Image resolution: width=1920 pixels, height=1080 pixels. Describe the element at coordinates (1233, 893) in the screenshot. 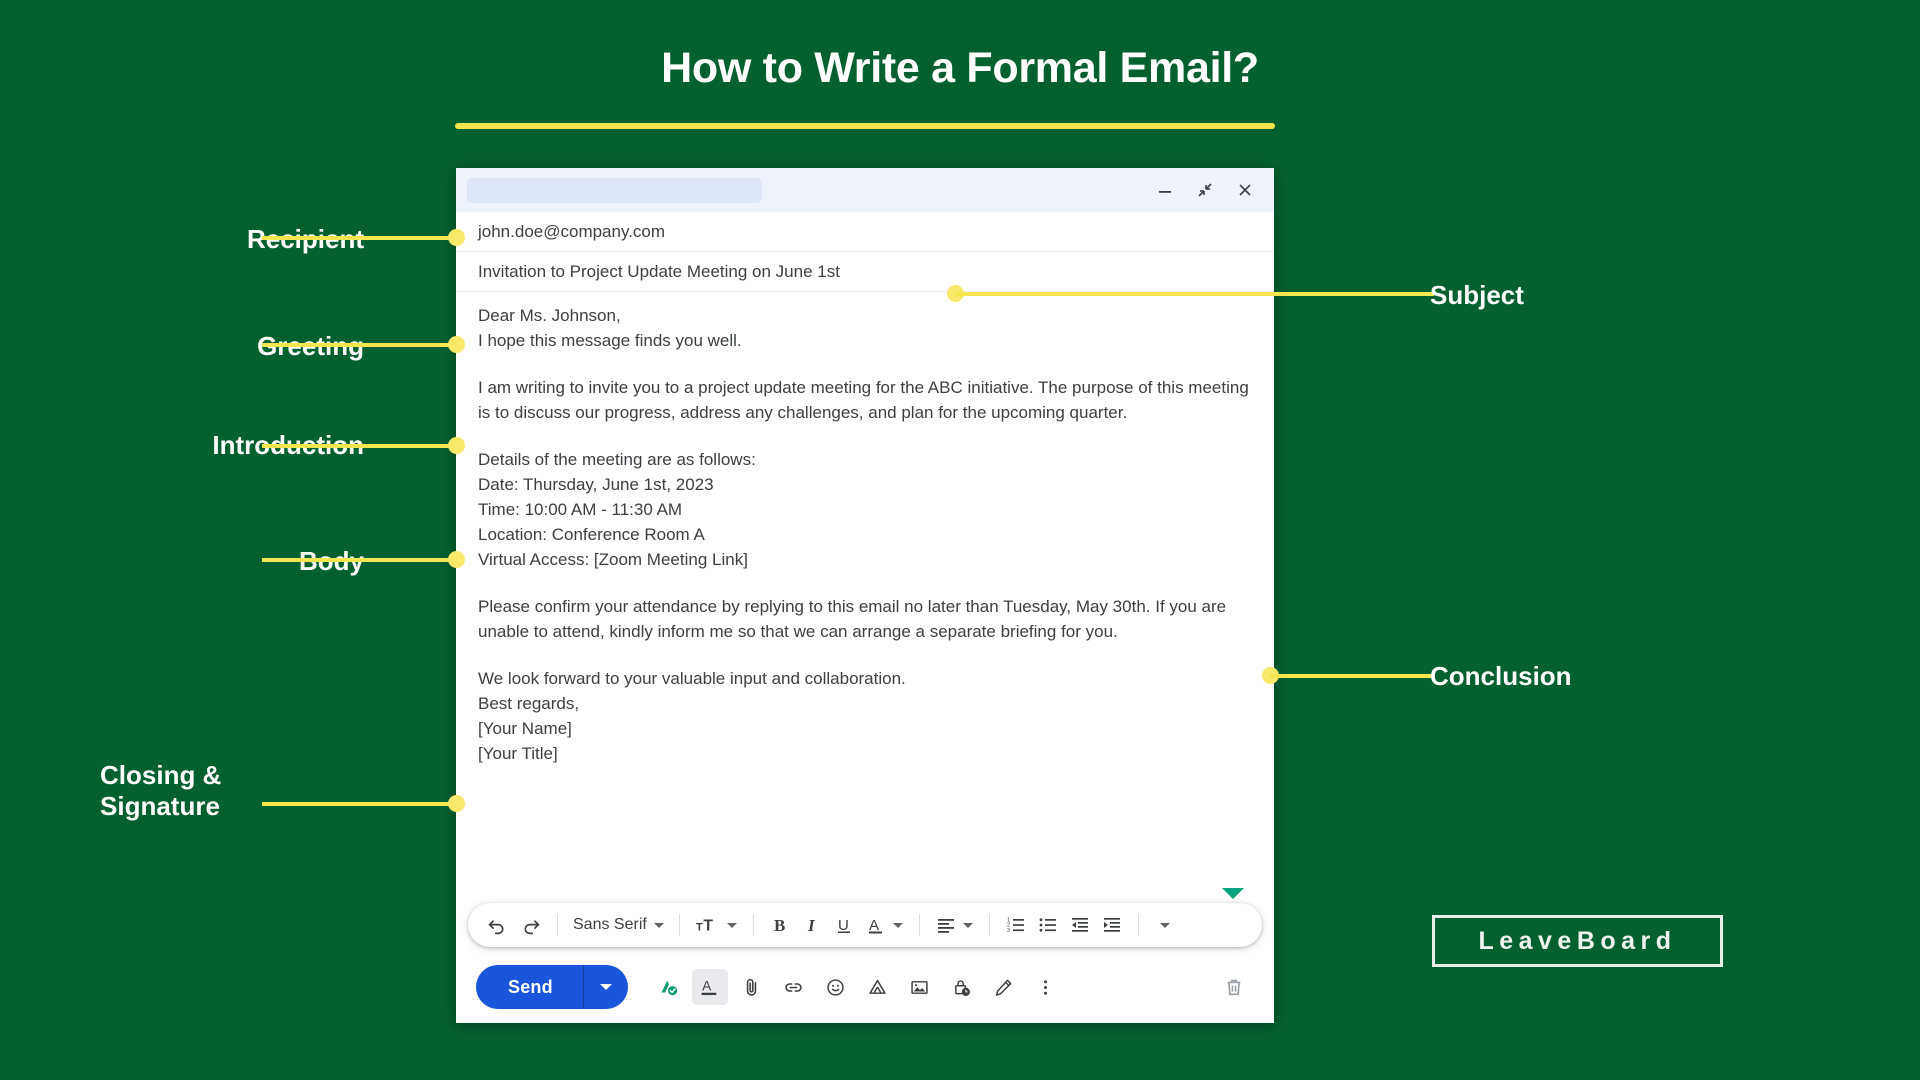

I see `signature-collapse-caret-icon` at that location.